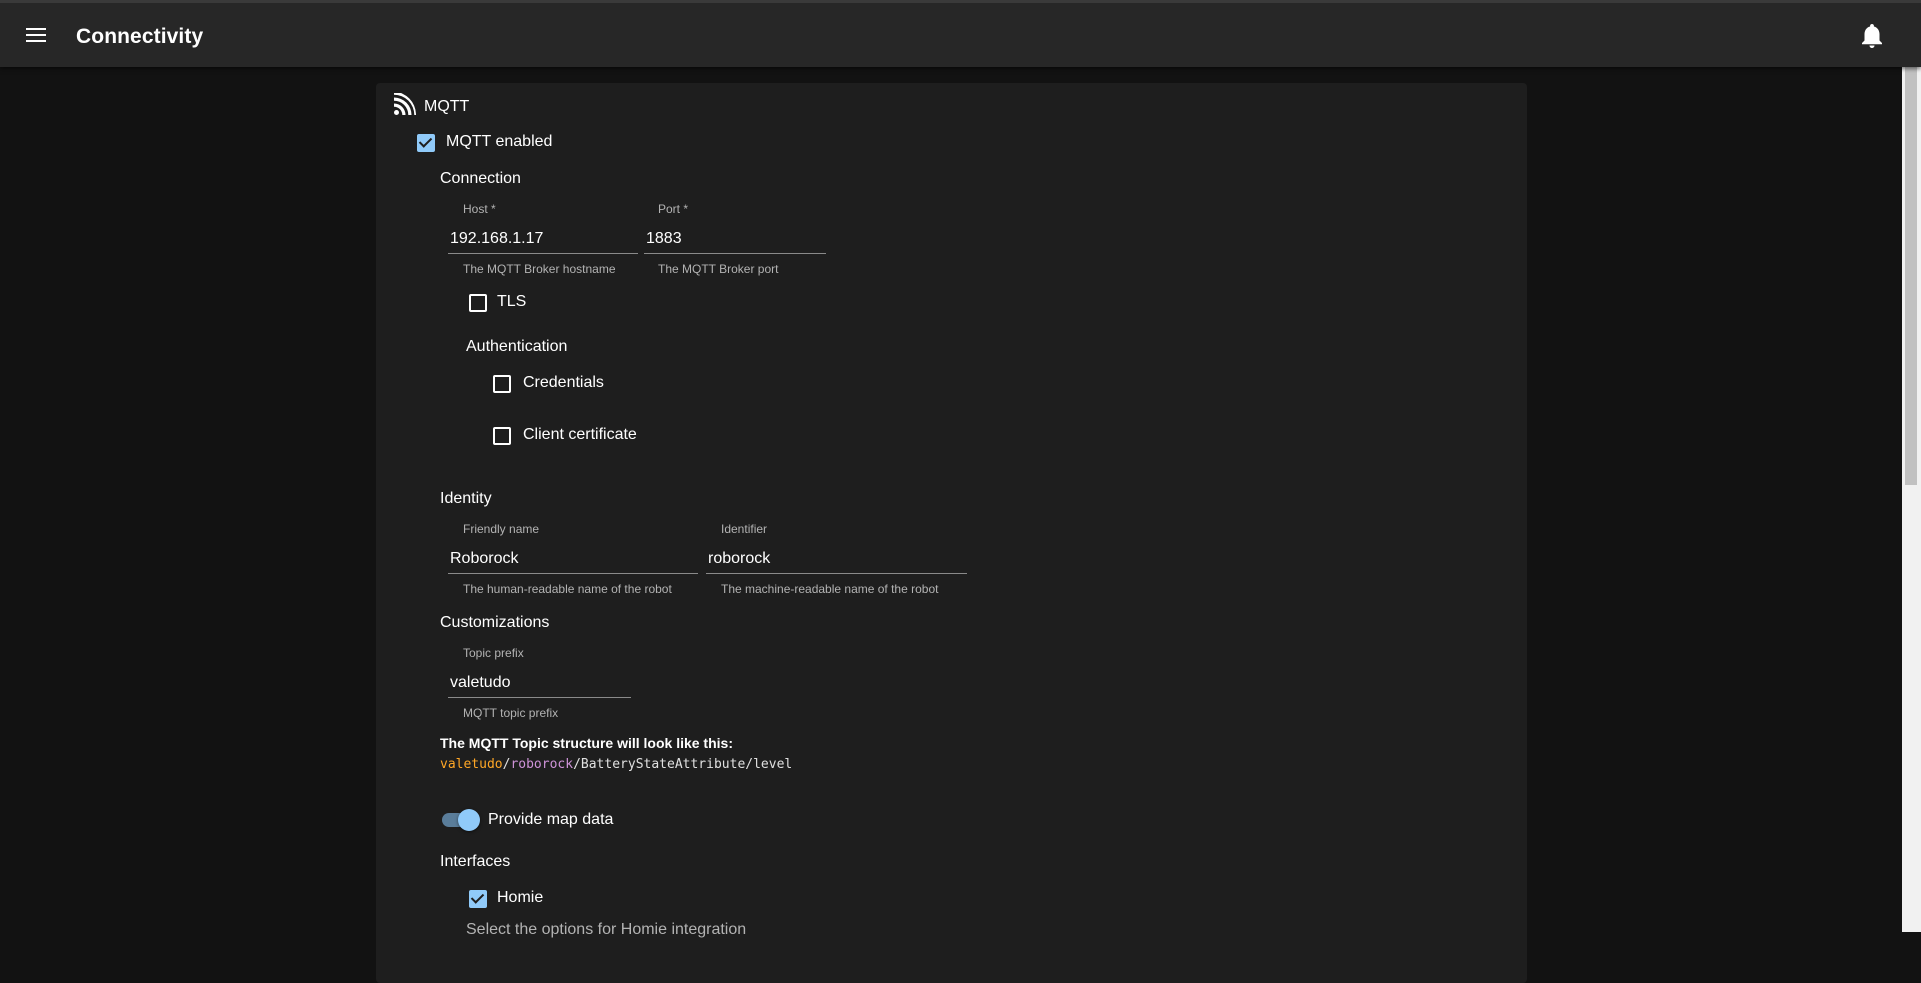 The width and height of the screenshot is (1921, 983). I want to click on notifications-button, so click(1872, 36).